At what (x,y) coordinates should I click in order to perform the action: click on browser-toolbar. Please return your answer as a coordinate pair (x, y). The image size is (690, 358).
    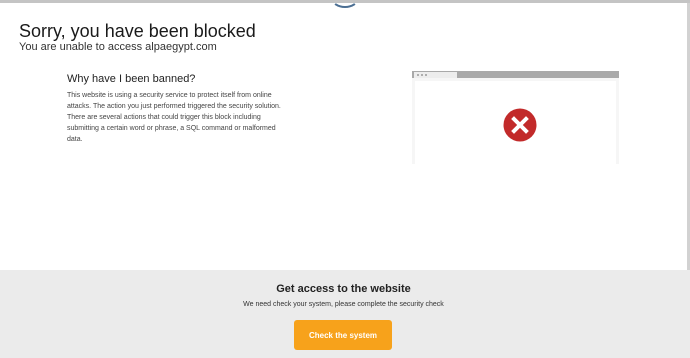
    Looking at the image, I should click on (515, 74).